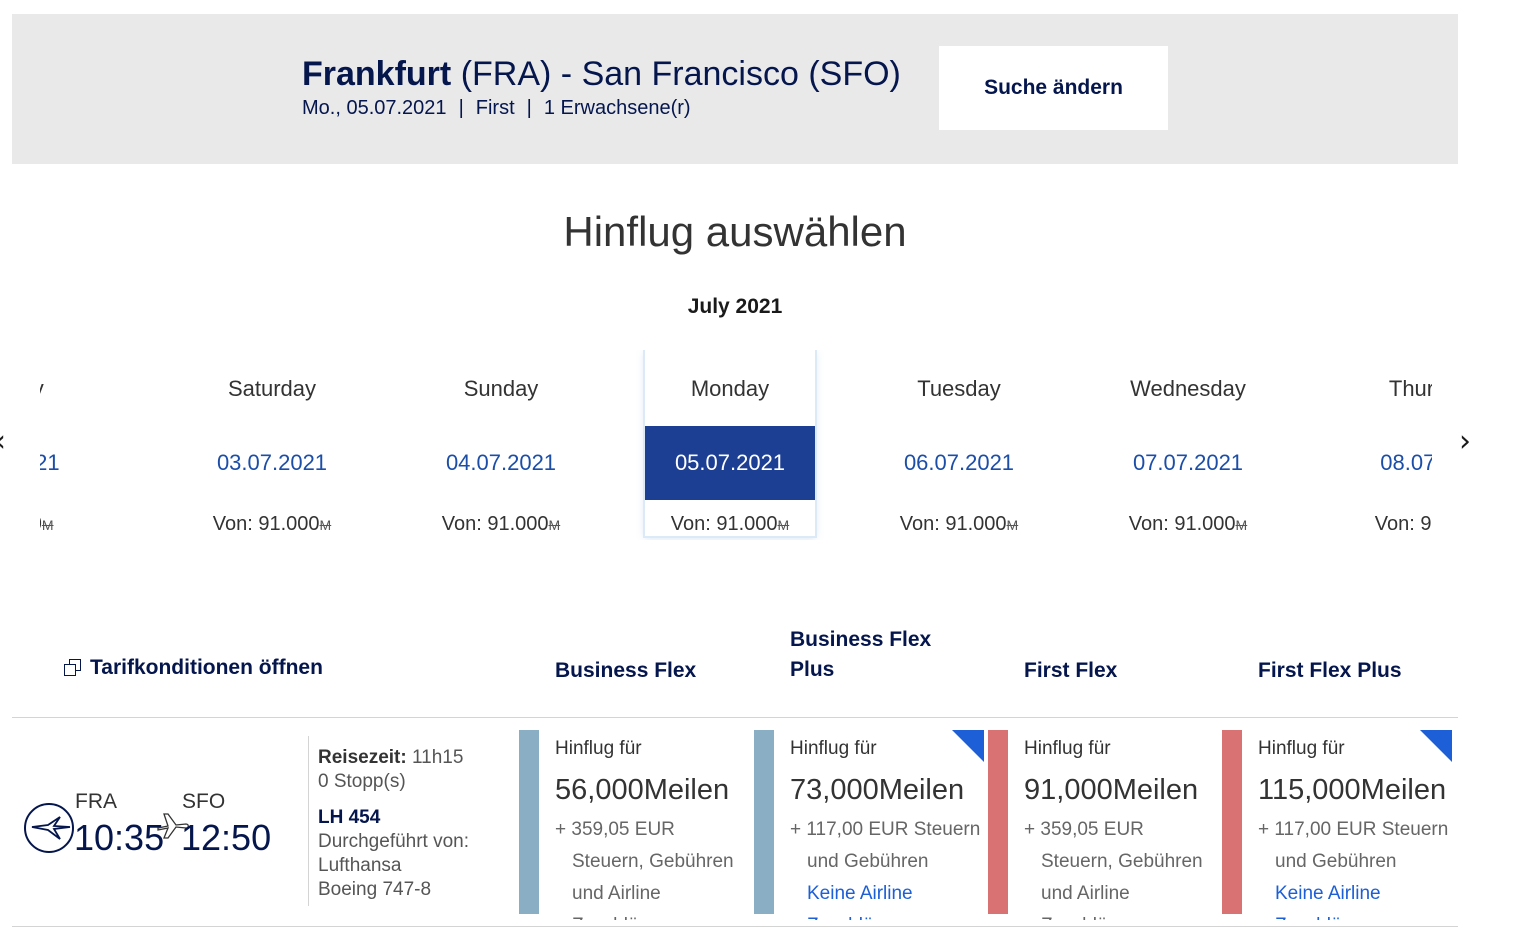 Image resolution: width=1536 pixels, height=943 pixels. Describe the element at coordinates (1352, 790) in the screenshot. I see `fare-miles: 115,000Meilen` at that location.